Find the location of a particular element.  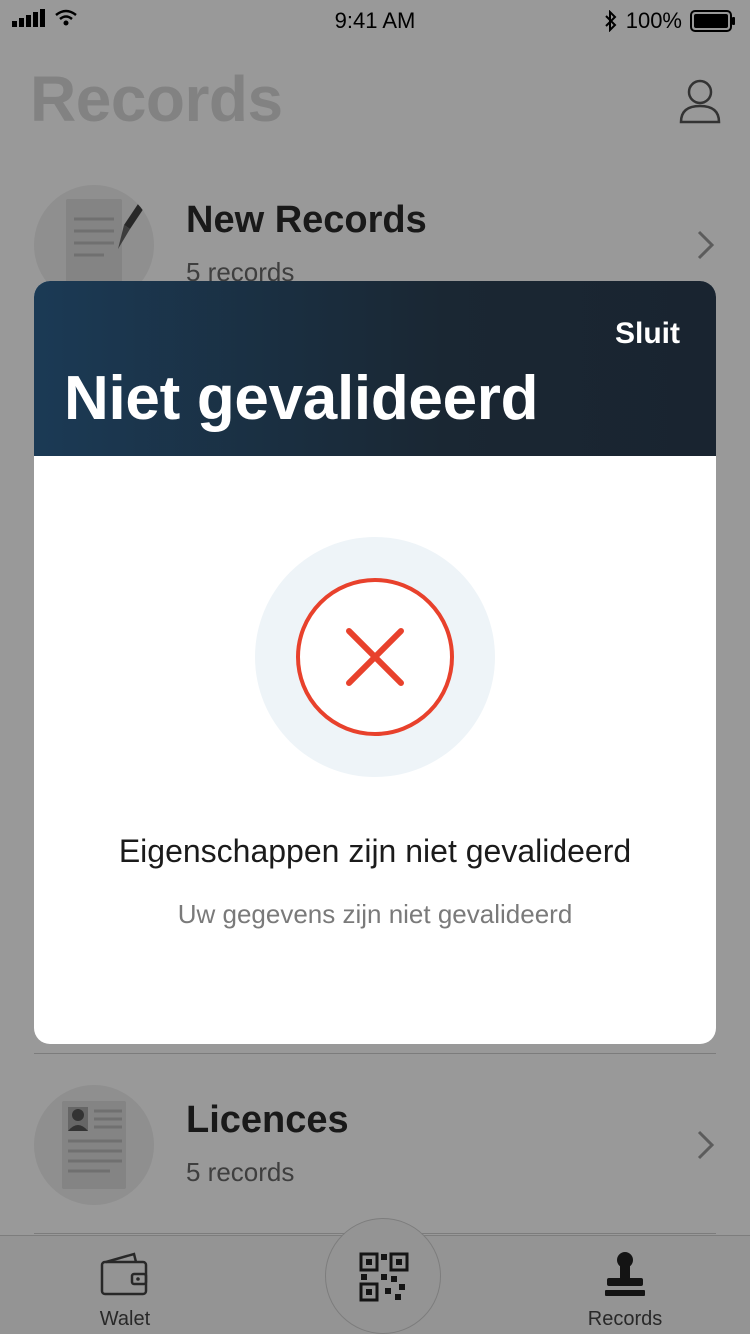

modal-title: Niet gevalideerd is located at coordinates (301, 398).